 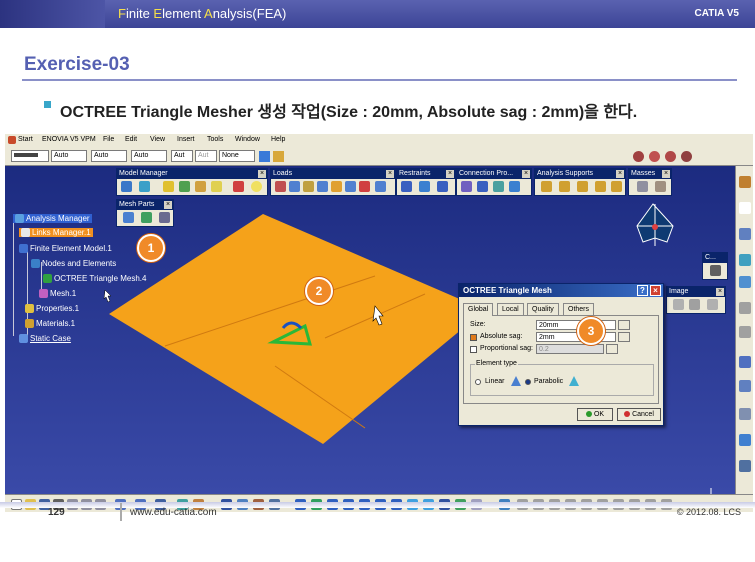 What do you see at coordinates (164, 217) in the screenshot?
I see `beam-mesh-icon` at bounding box center [164, 217].